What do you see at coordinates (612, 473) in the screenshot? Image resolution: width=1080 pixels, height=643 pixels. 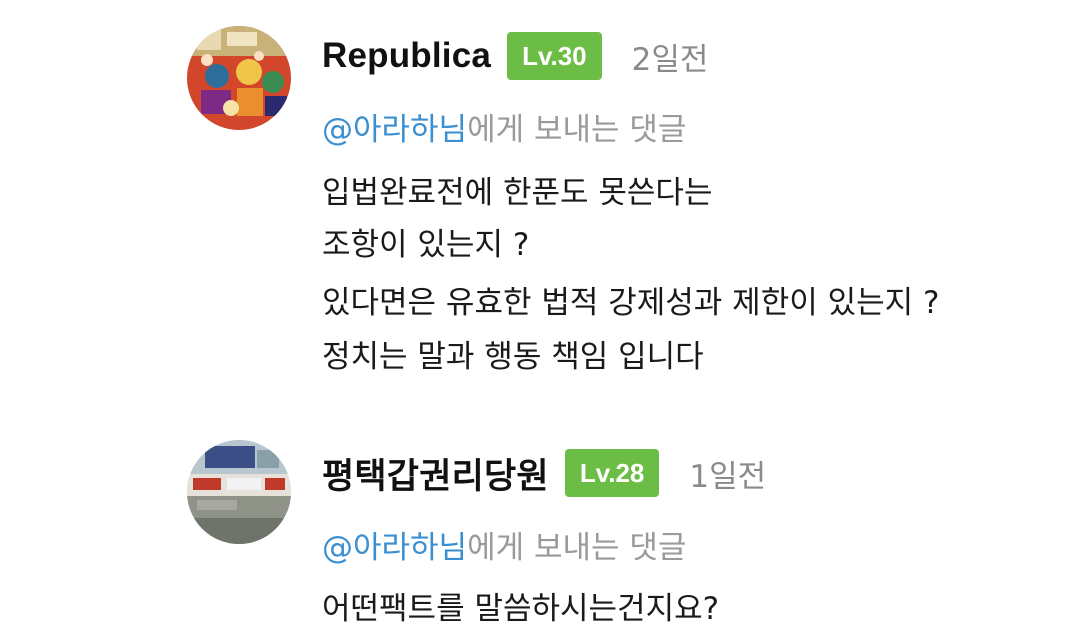 I see `level-badge: Lv.28` at bounding box center [612, 473].